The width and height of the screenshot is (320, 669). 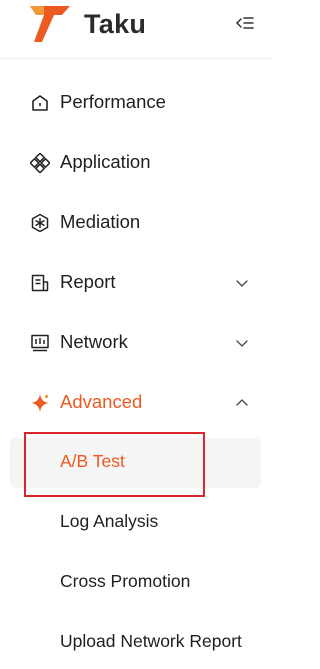 I want to click on subnav-item-upload-network-report: Upload Network Report, so click(x=135, y=643).